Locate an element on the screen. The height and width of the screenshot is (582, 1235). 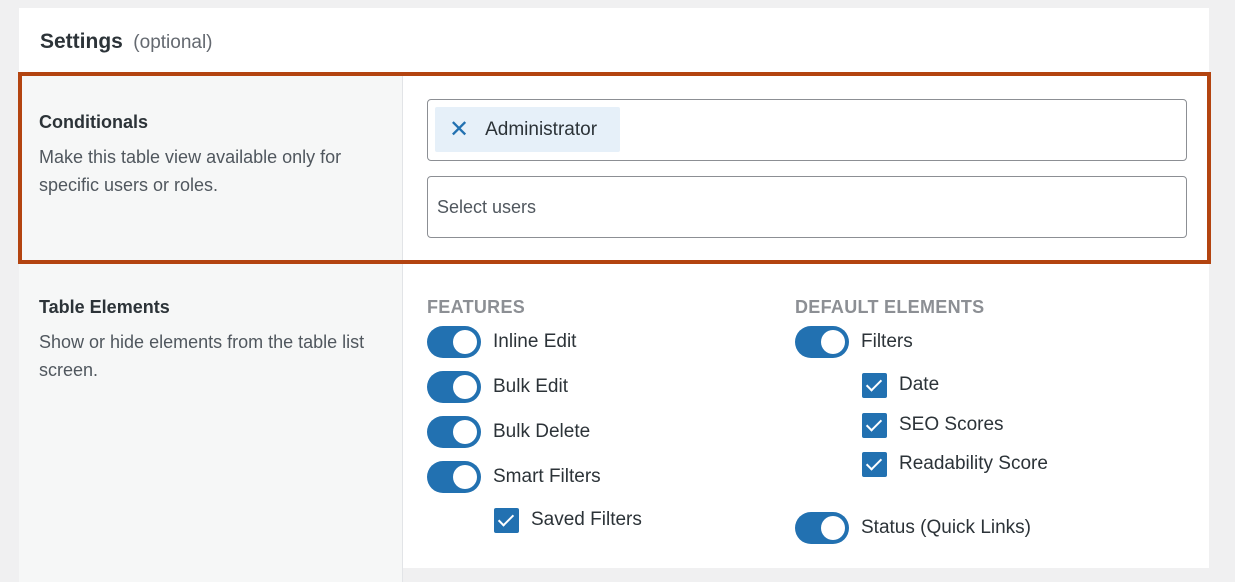
saved-filters-checkbox is located at coordinates (506, 520).